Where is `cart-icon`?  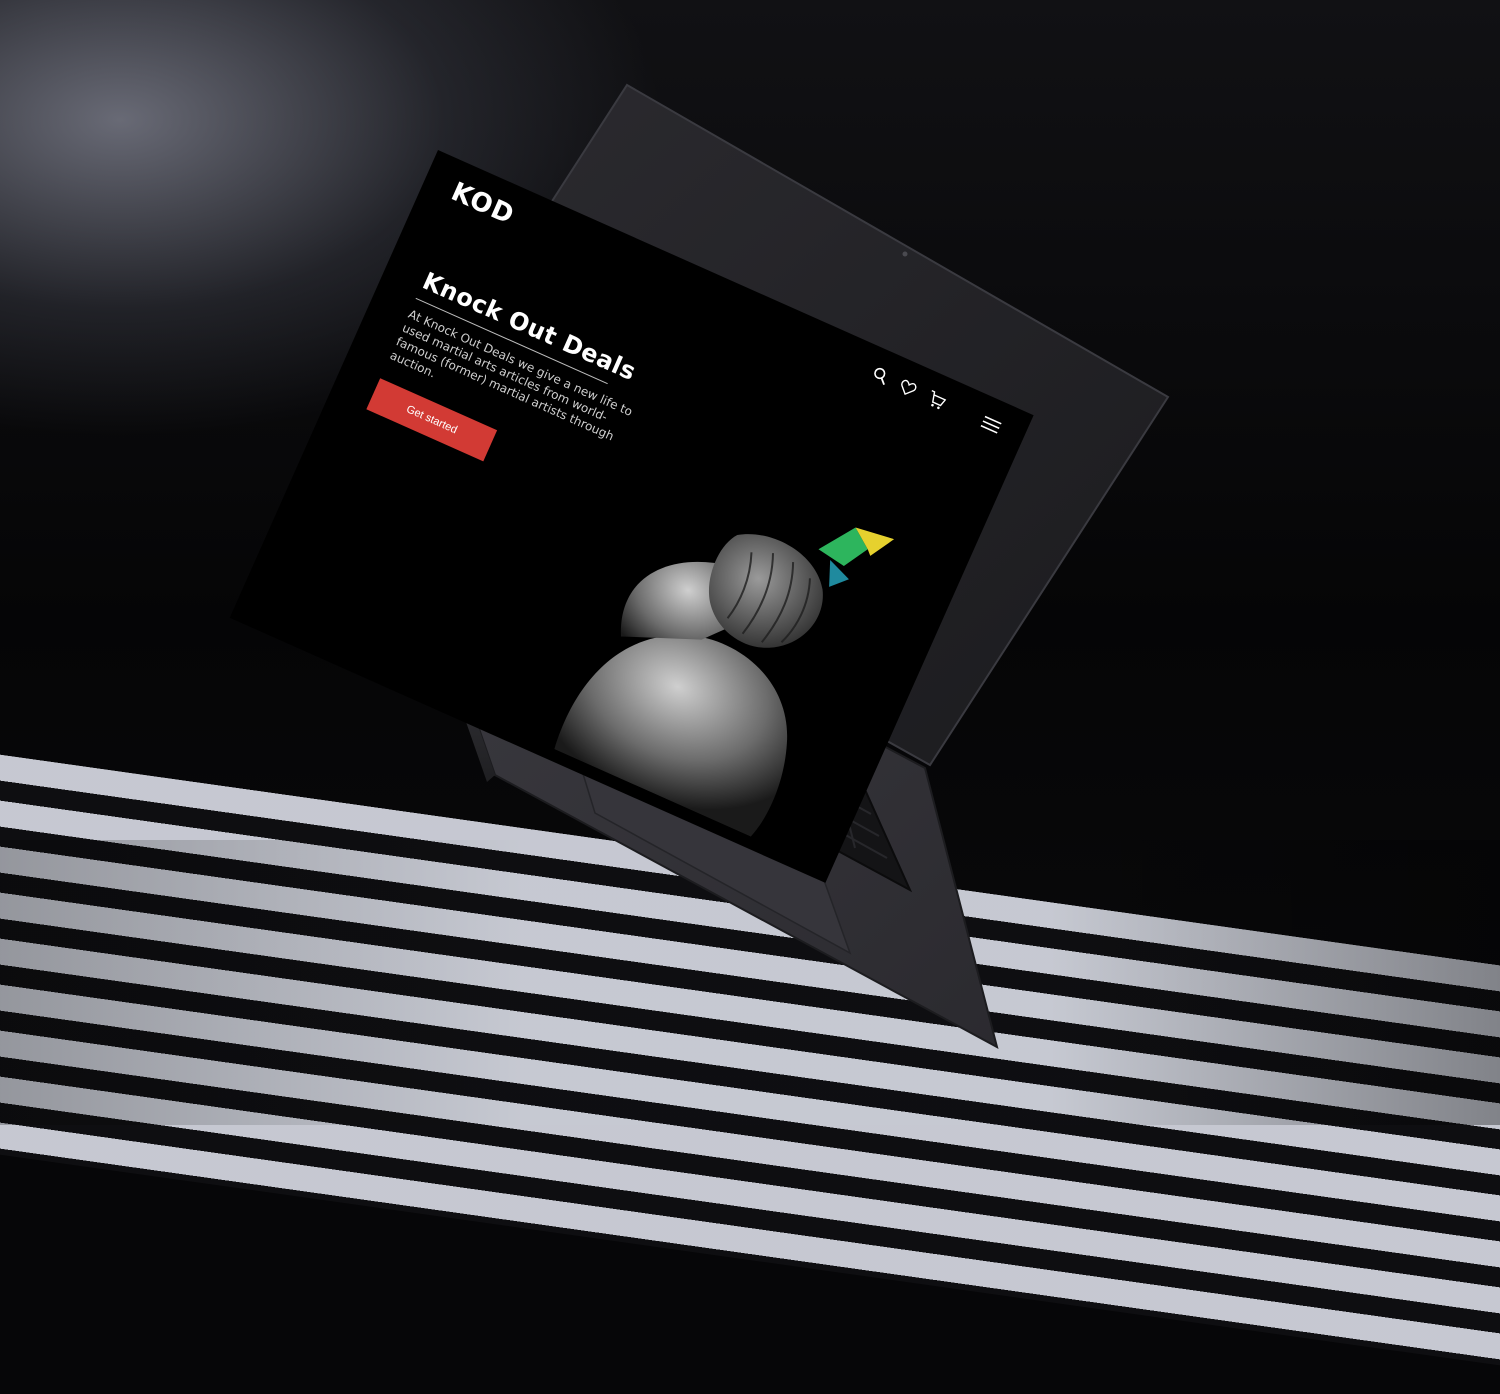 cart-icon is located at coordinates (936, 400).